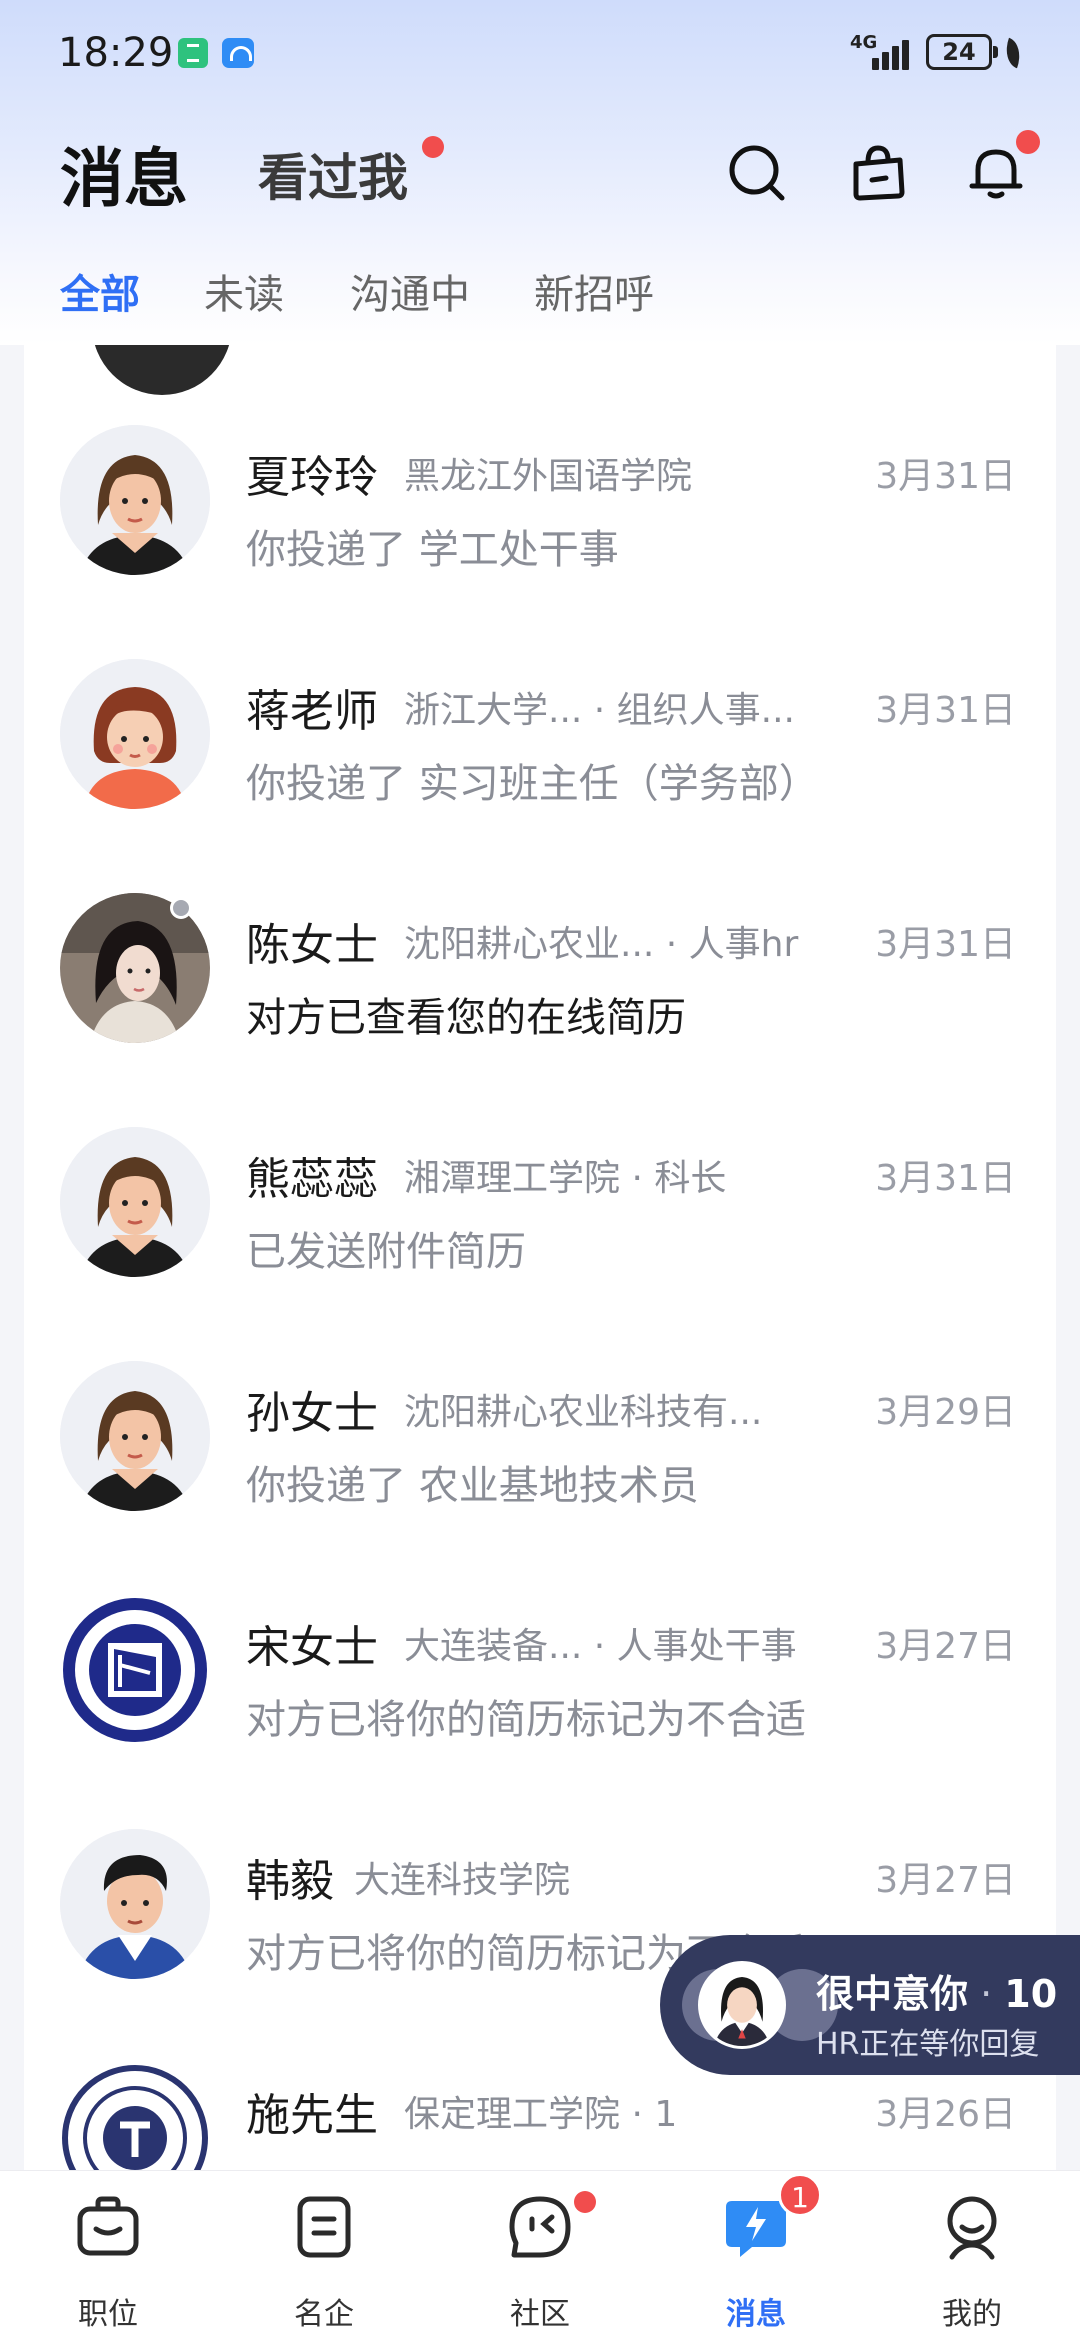 This screenshot has height=2340, width=1080. Describe the element at coordinates (312, 711) in the screenshot. I see `contact-name: 蒋老师` at that location.